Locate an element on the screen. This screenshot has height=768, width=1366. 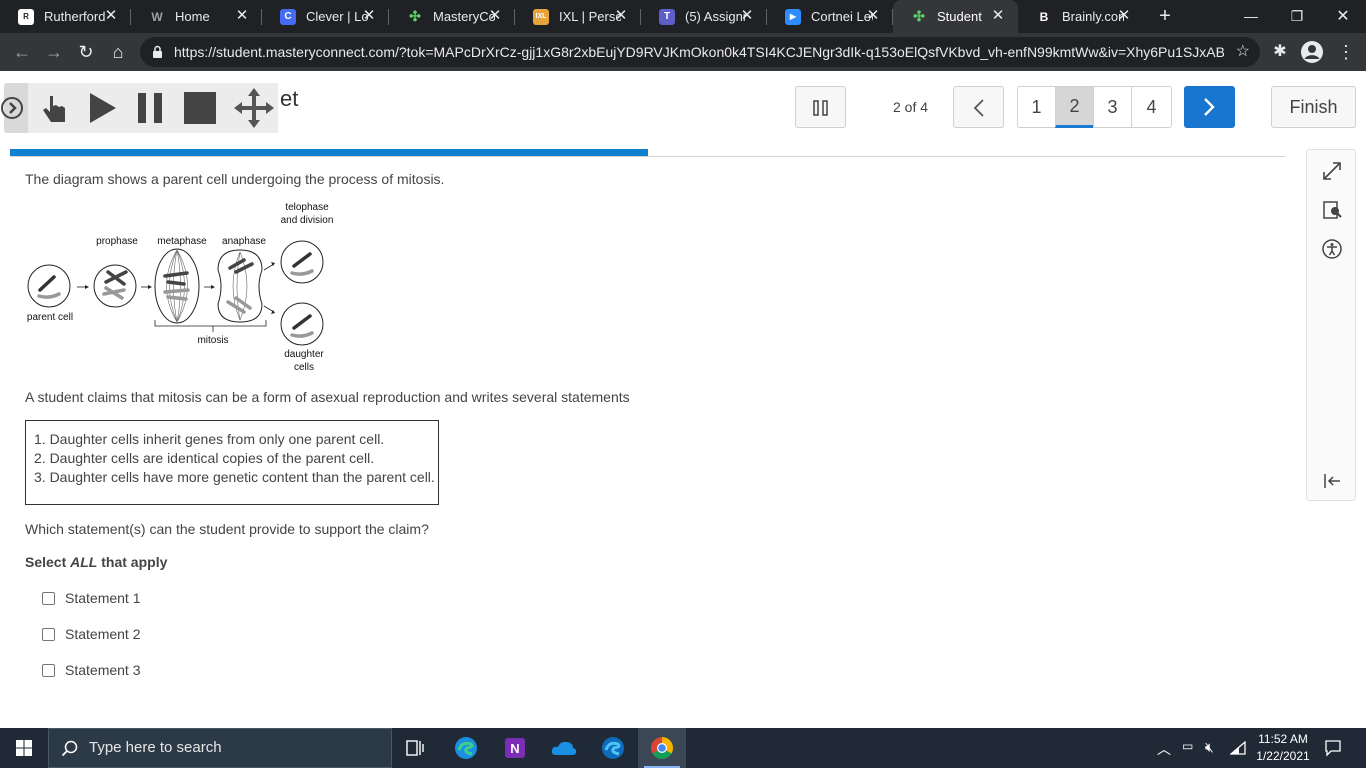
task-view-icon is located at coordinates (416, 748).